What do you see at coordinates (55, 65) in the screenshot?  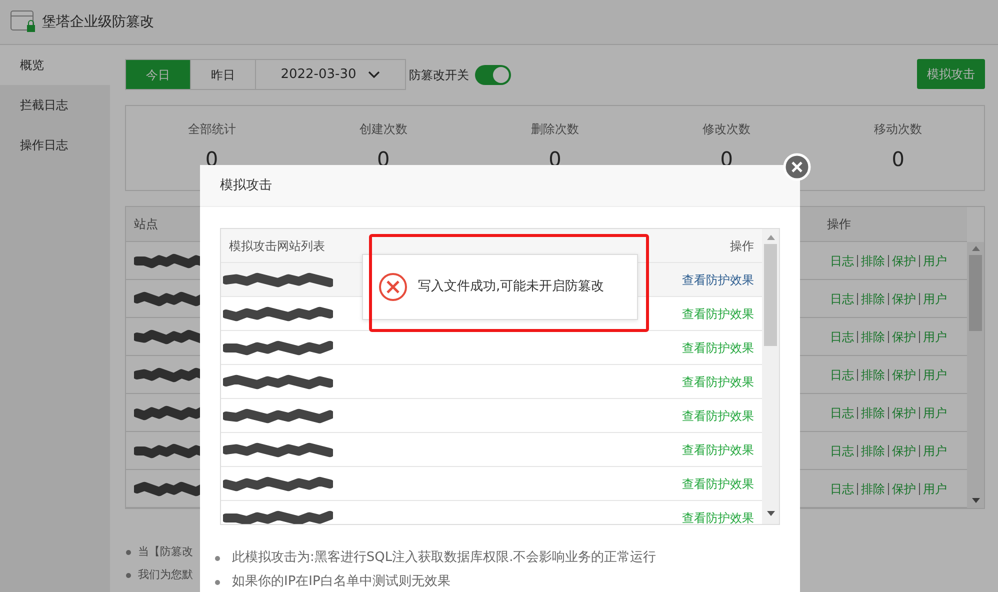 I see `sidebar-item: 概览` at bounding box center [55, 65].